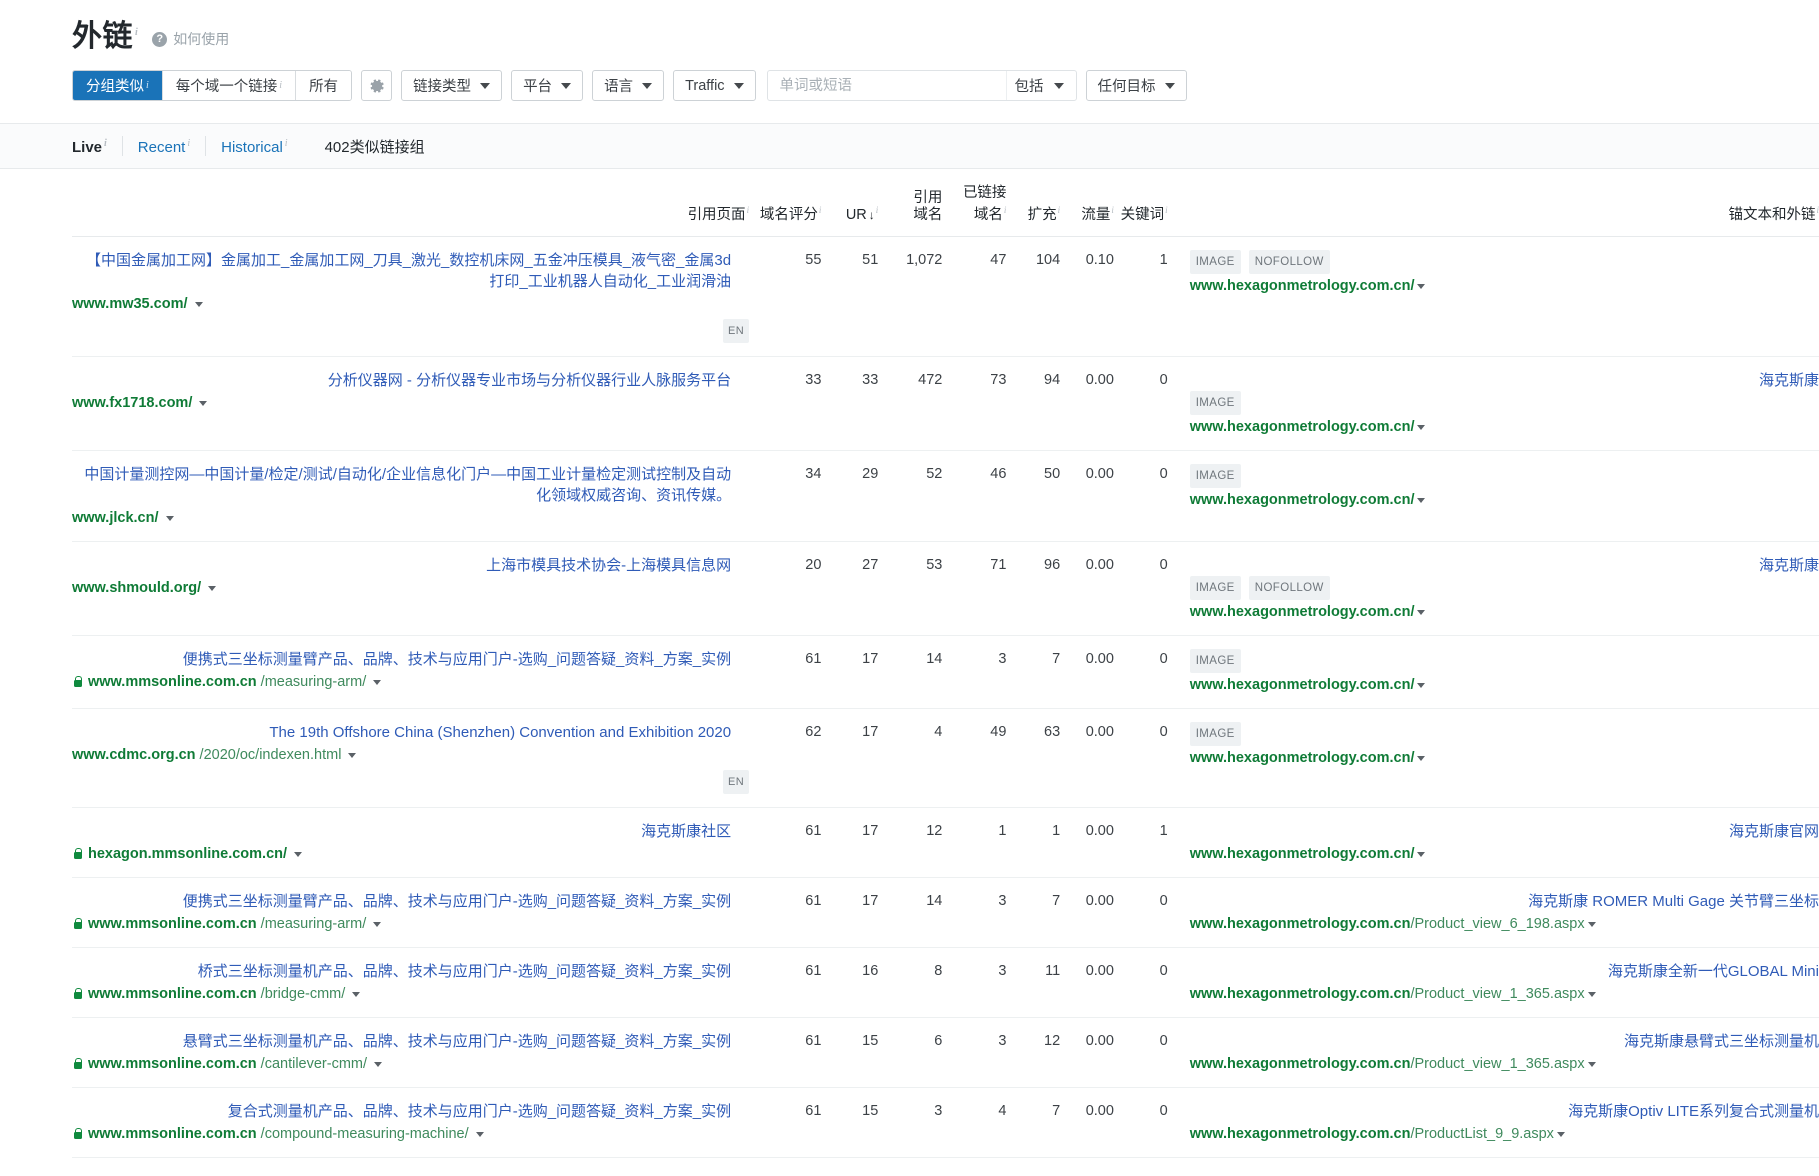  I want to click on referring-page-title-link: 上海市模具技术协会-上海模具信息网, so click(410, 565).